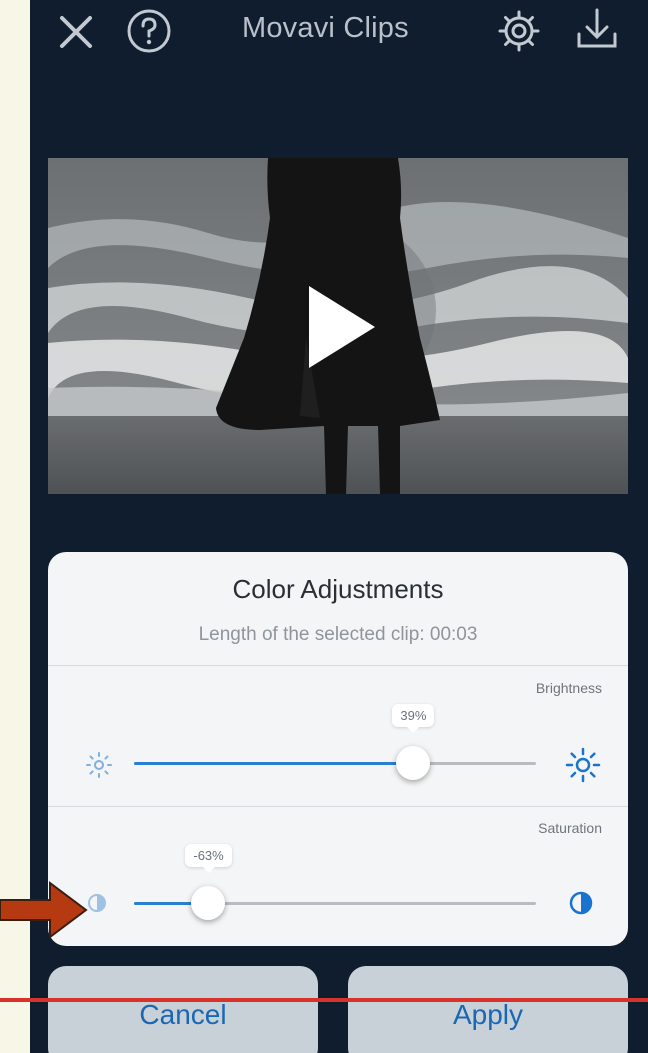 This screenshot has height=1053, width=648. Describe the element at coordinates (341, 327) in the screenshot. I see `play-icon` at that location.